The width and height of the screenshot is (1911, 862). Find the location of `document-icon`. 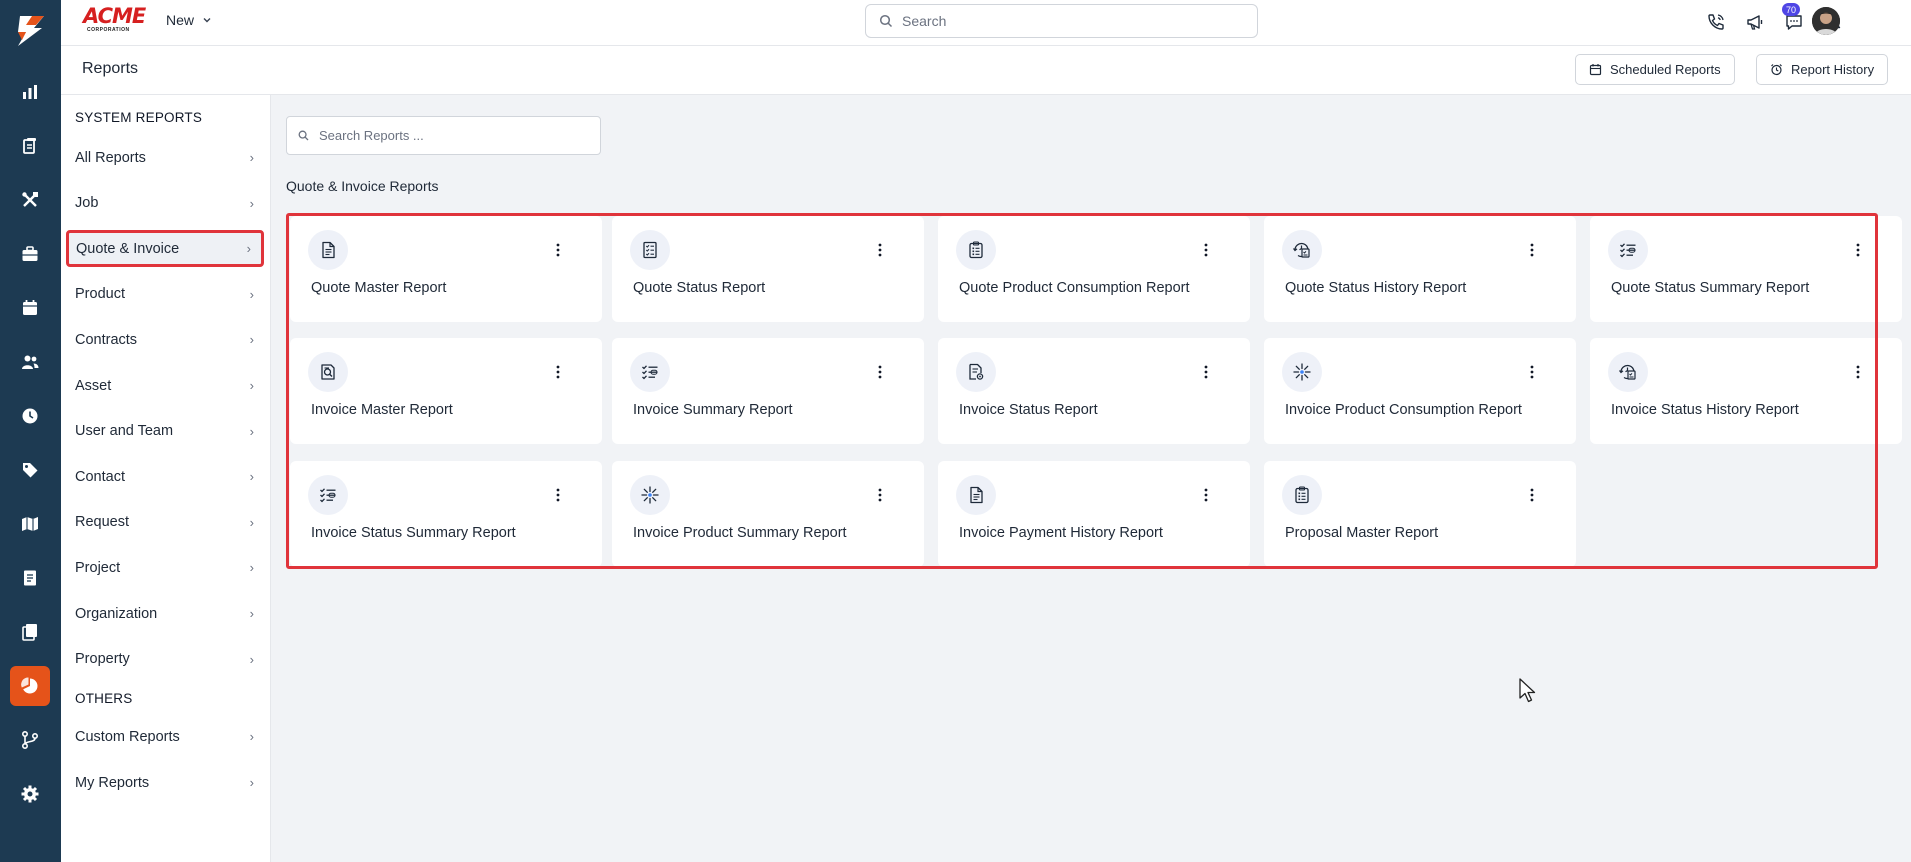

document-icon is located at coordinates (976, 495).